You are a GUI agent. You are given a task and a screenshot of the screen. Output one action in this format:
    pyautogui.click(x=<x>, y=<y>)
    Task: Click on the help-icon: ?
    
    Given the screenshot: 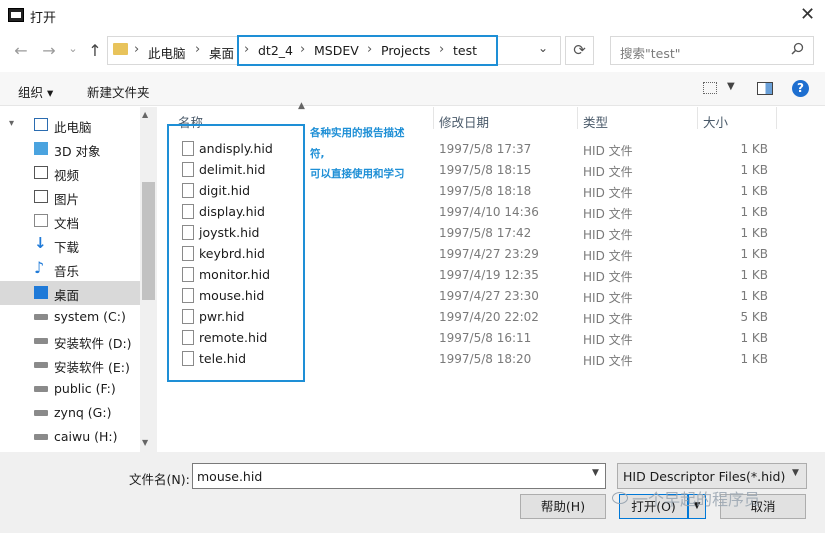 What is the action you would take?
    pyautogui.click(x=800, y=88)
    